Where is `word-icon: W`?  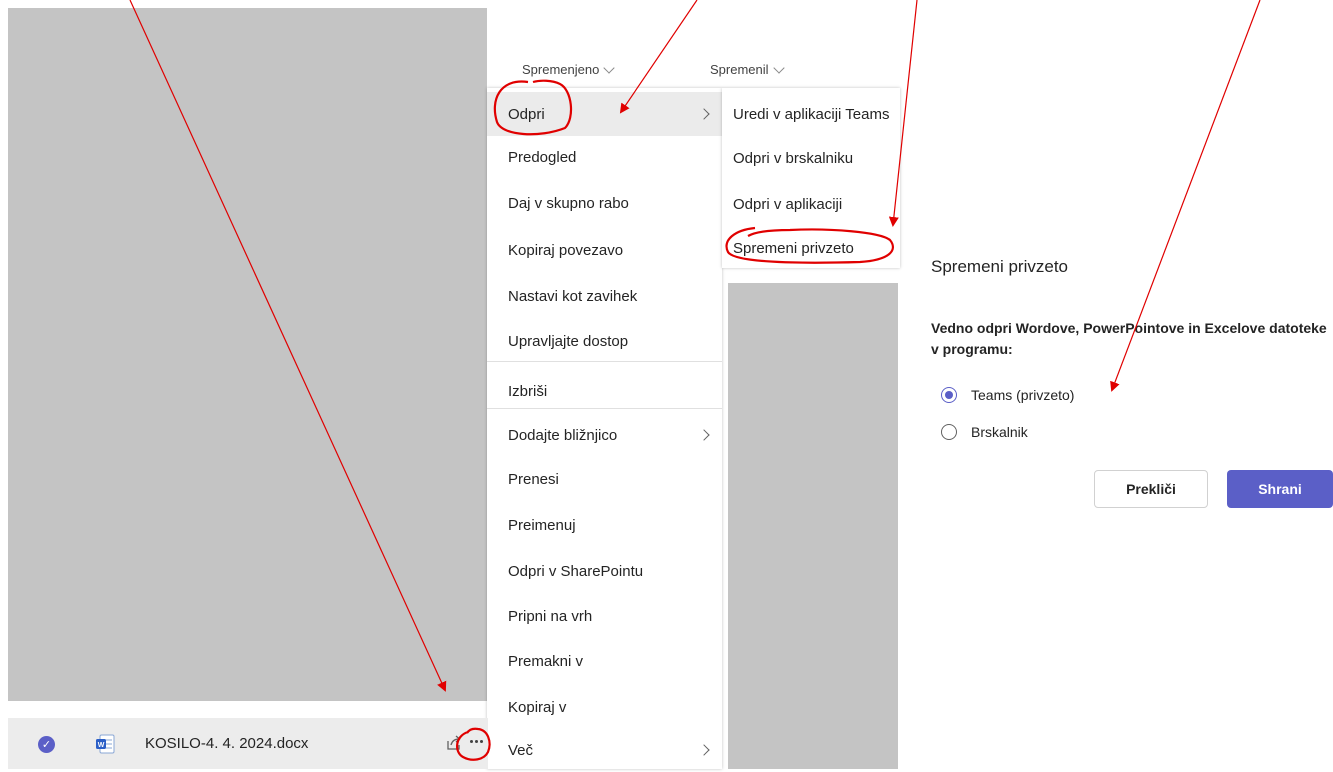
word-icon: W is located at coordinates (105, 744).